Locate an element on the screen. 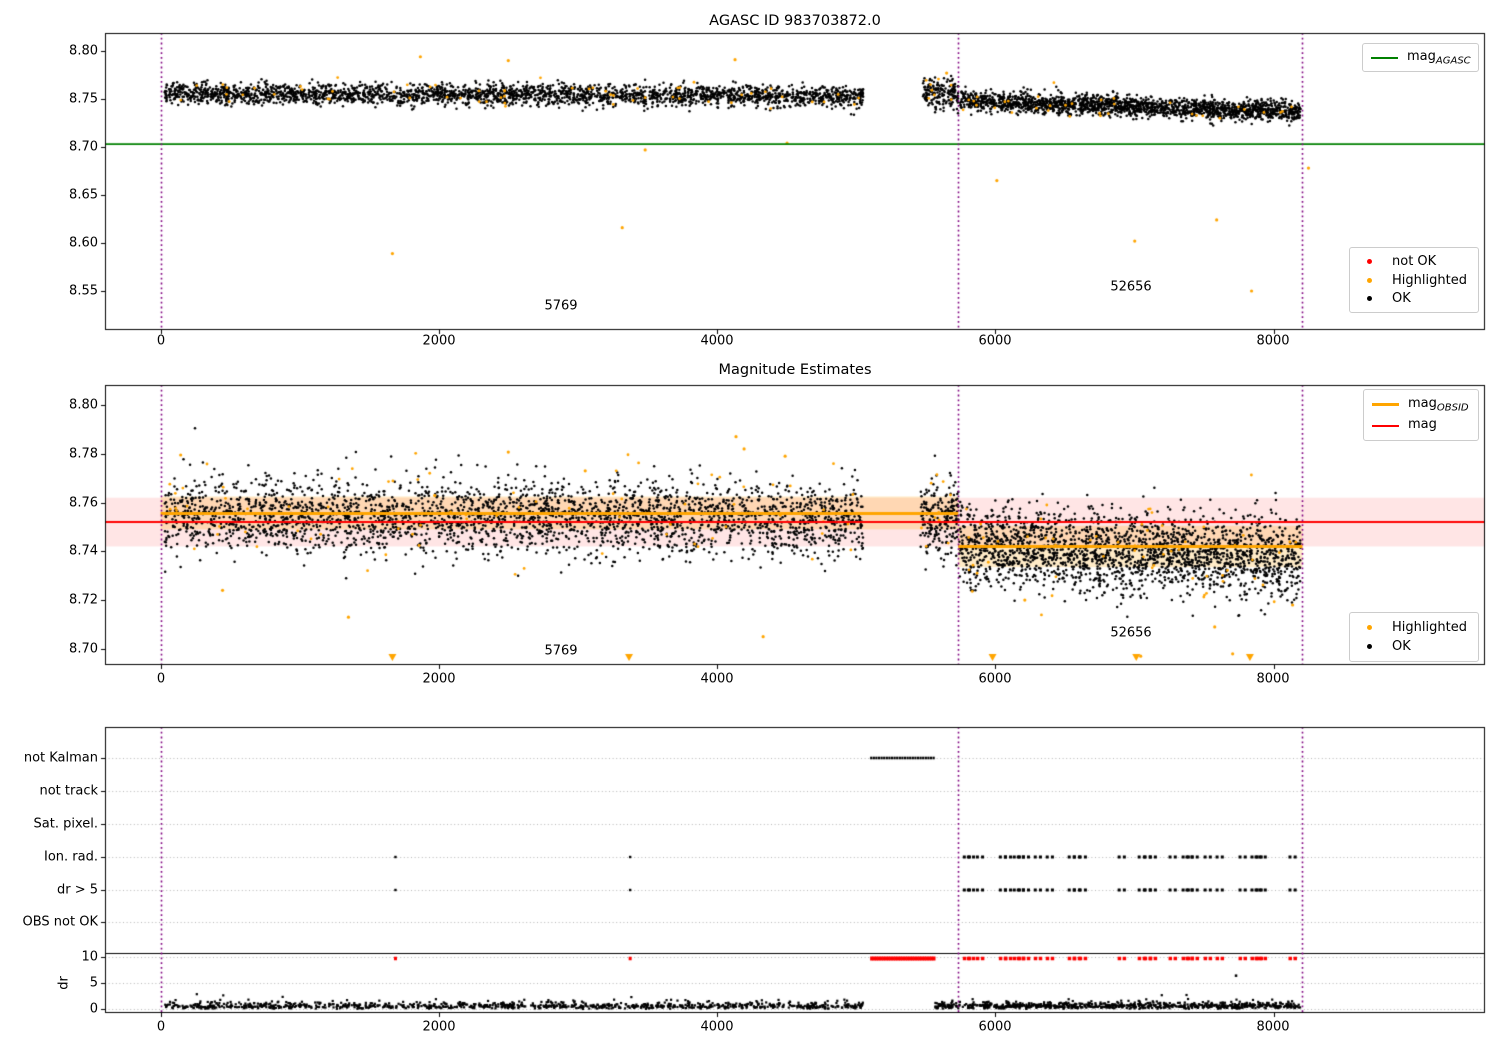 This screenshot has width=1500, height=1050. mag-line-swatch-icon is located at coordinates (1385, 425).